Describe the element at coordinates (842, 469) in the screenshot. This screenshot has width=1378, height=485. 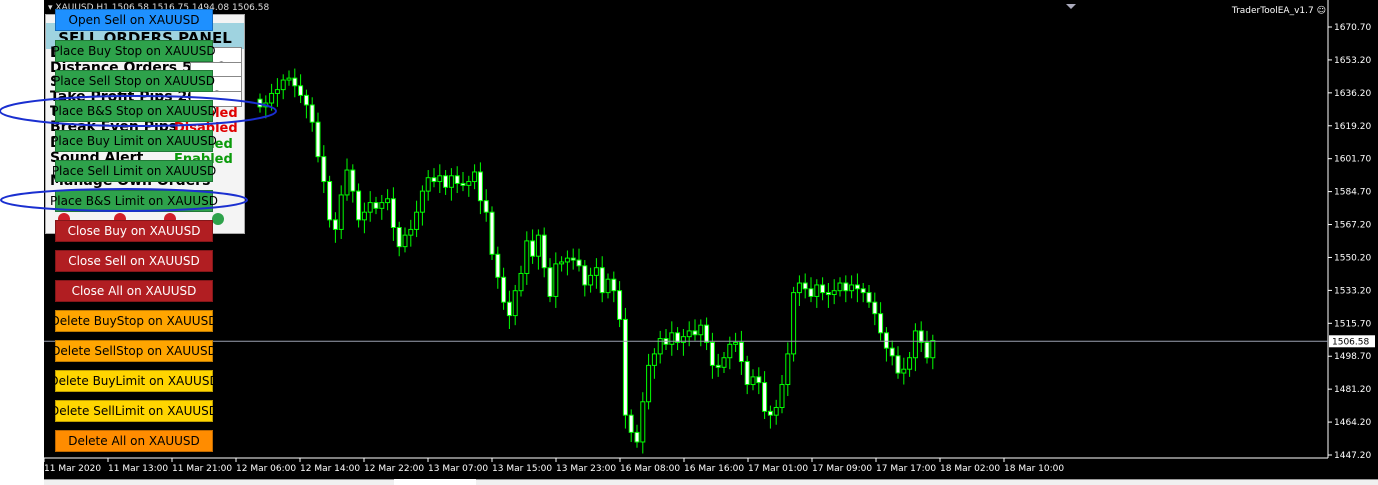
I see `time-tick-label: 17 Mar 09:00` at that location.